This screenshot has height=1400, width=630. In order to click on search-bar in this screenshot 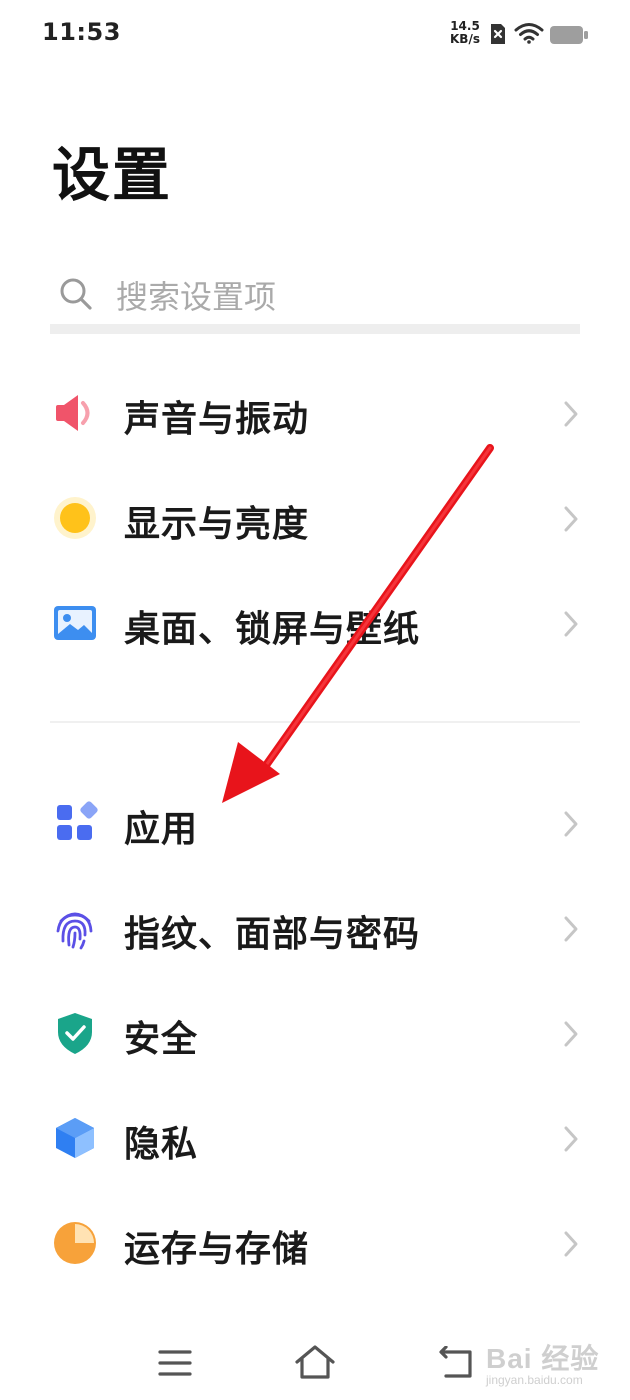, I will do `click(315, 298)`.